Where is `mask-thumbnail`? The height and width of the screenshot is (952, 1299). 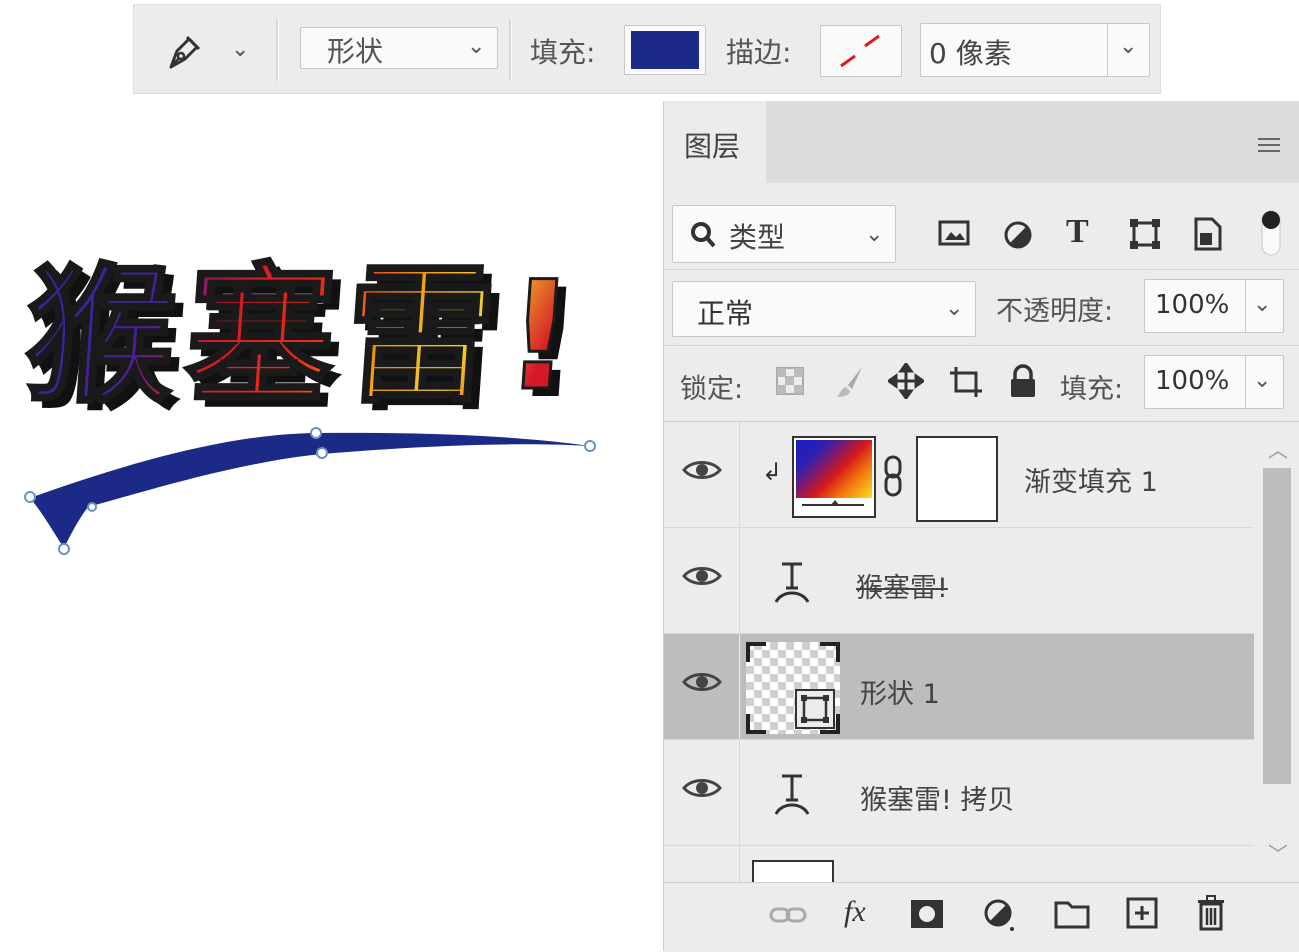
mask-thumbnail is located at coordinates (957, 479).